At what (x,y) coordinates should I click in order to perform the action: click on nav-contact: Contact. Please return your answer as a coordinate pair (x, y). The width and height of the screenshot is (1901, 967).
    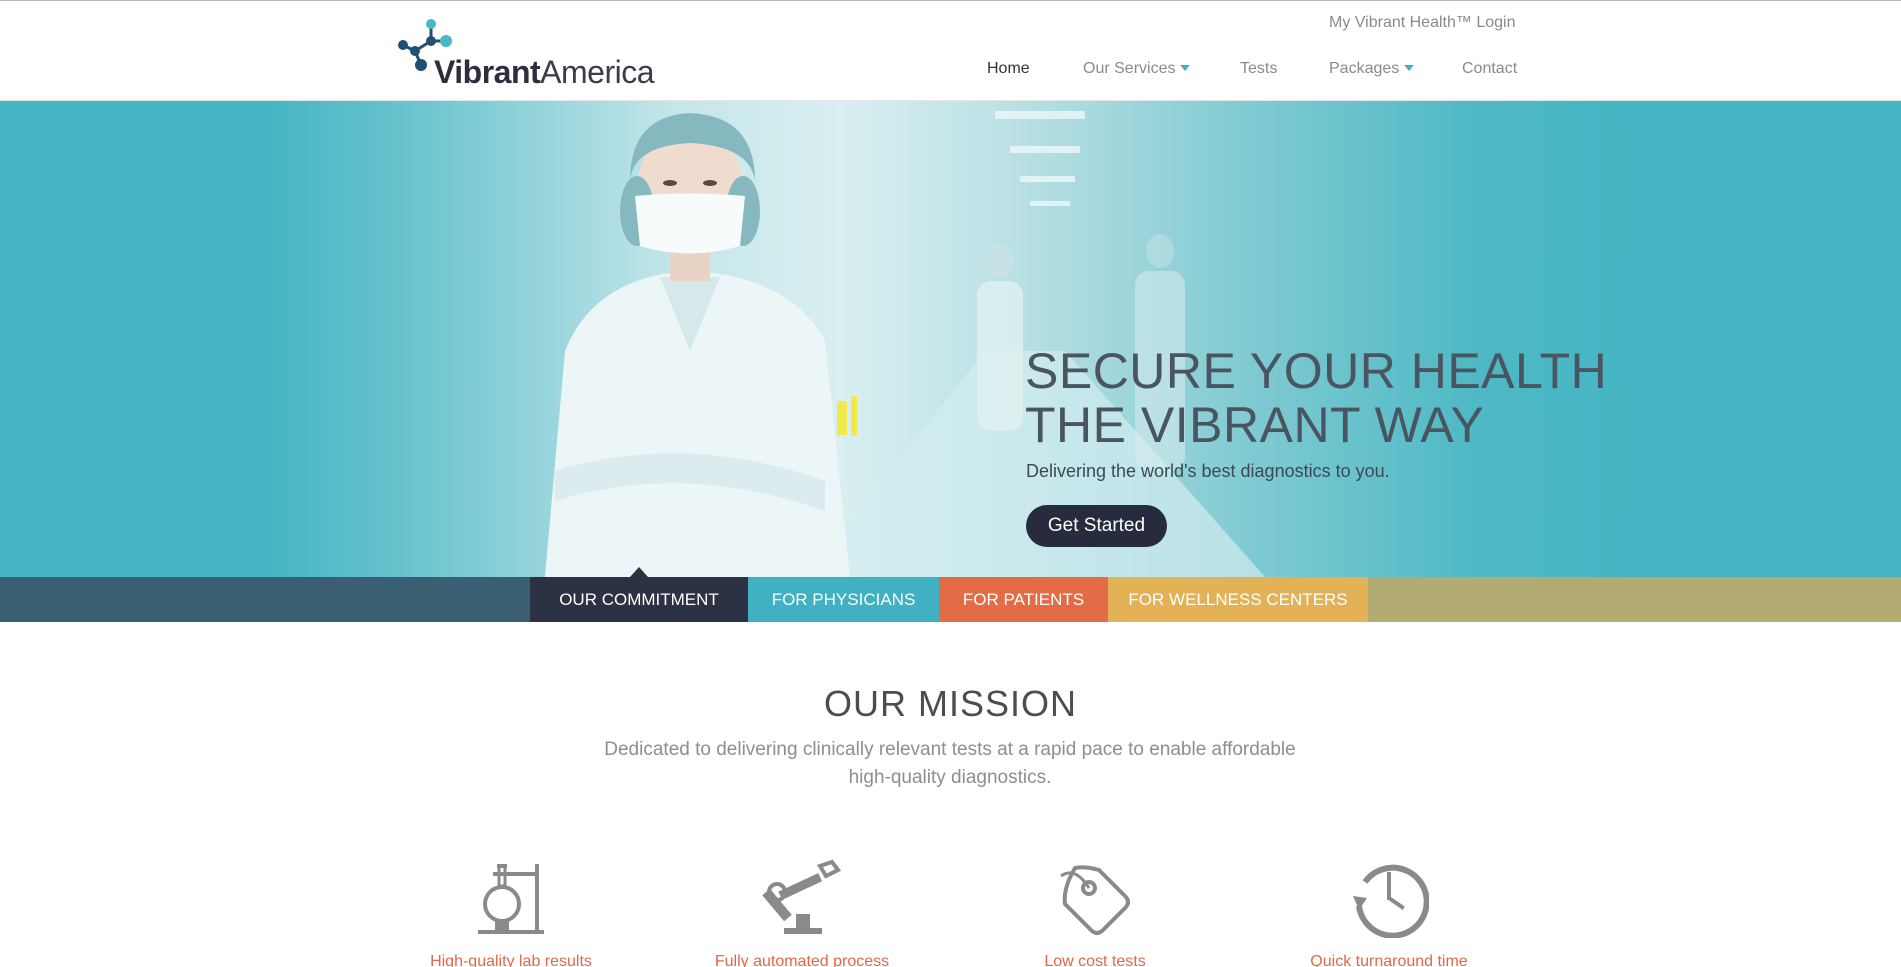
    Looking at the image, I should click on (1489, 69).